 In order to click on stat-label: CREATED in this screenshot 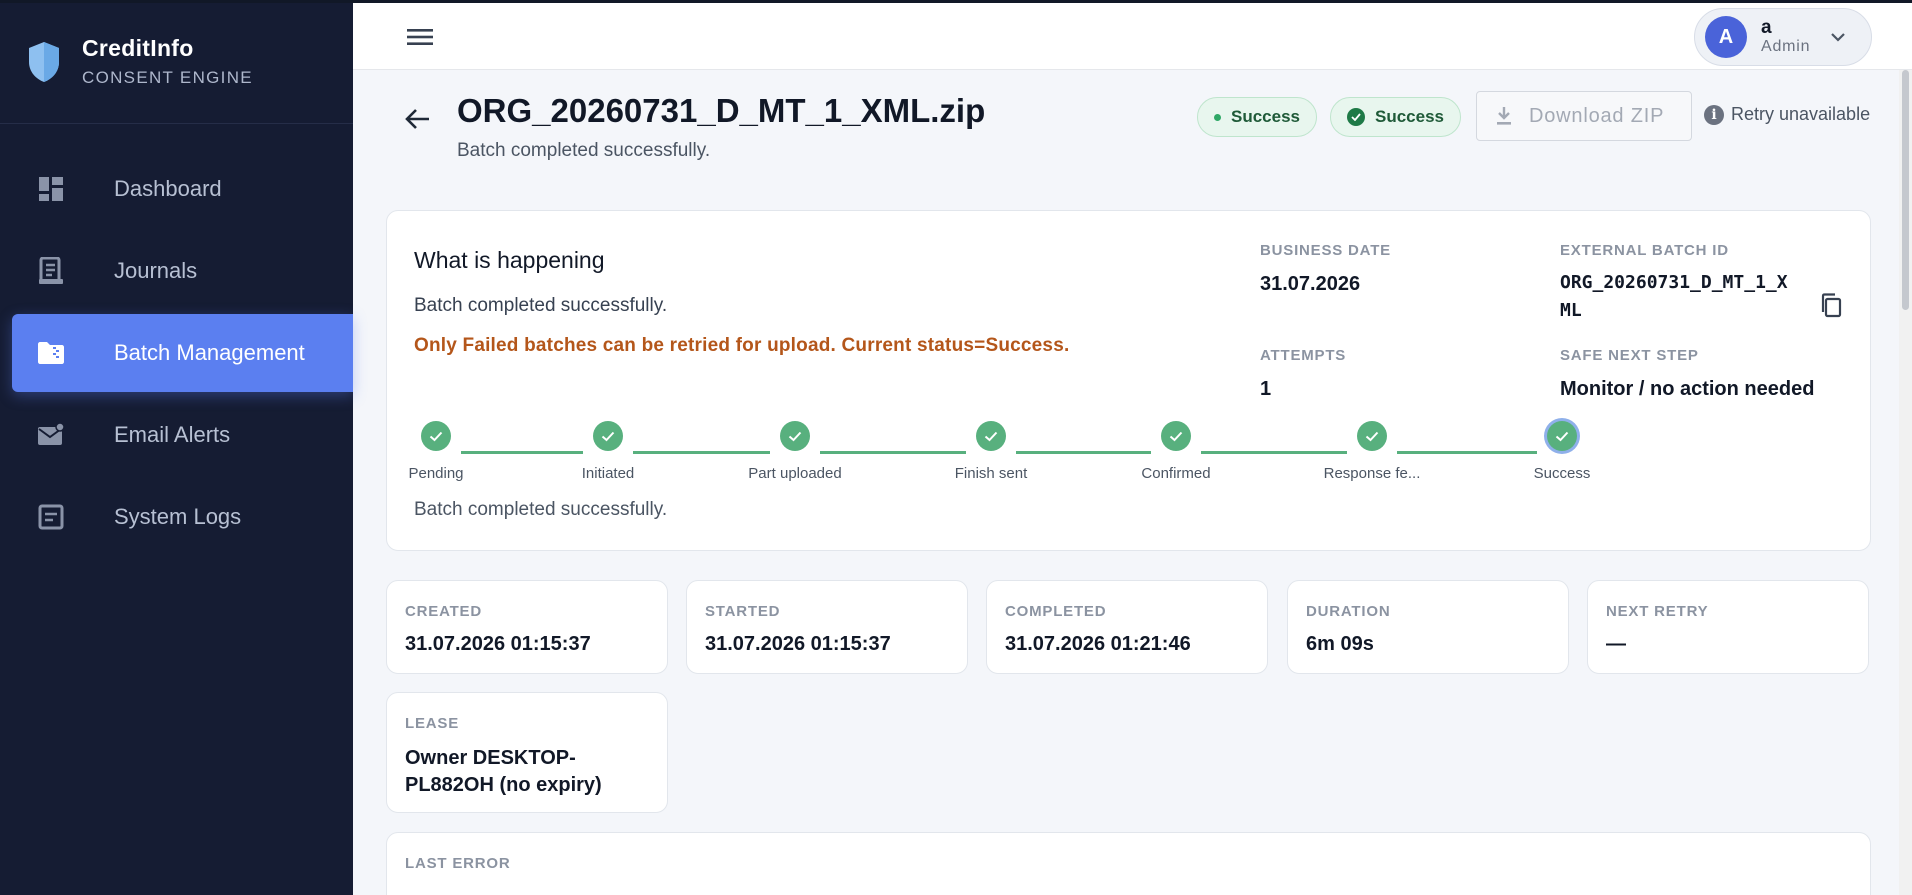, I will do `click(443, 611)`.